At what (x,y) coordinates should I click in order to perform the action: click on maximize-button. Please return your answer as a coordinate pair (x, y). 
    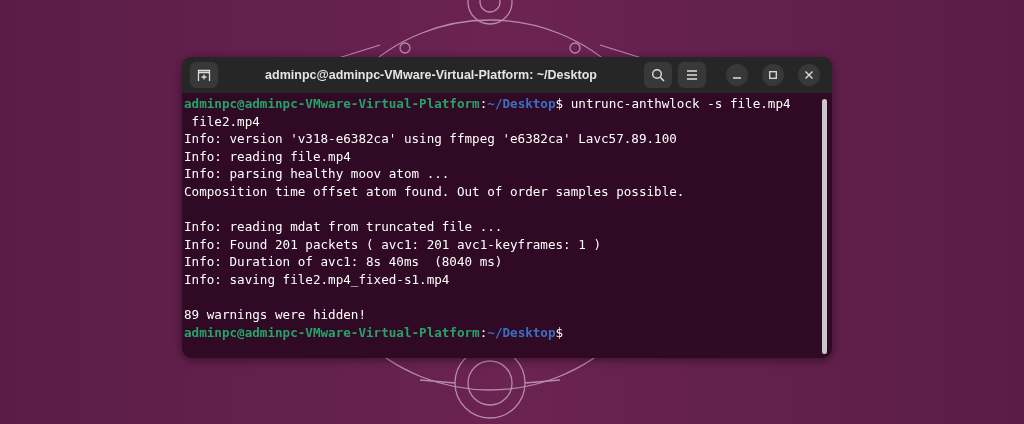
    Looking at the image, I should click on (773, 75).